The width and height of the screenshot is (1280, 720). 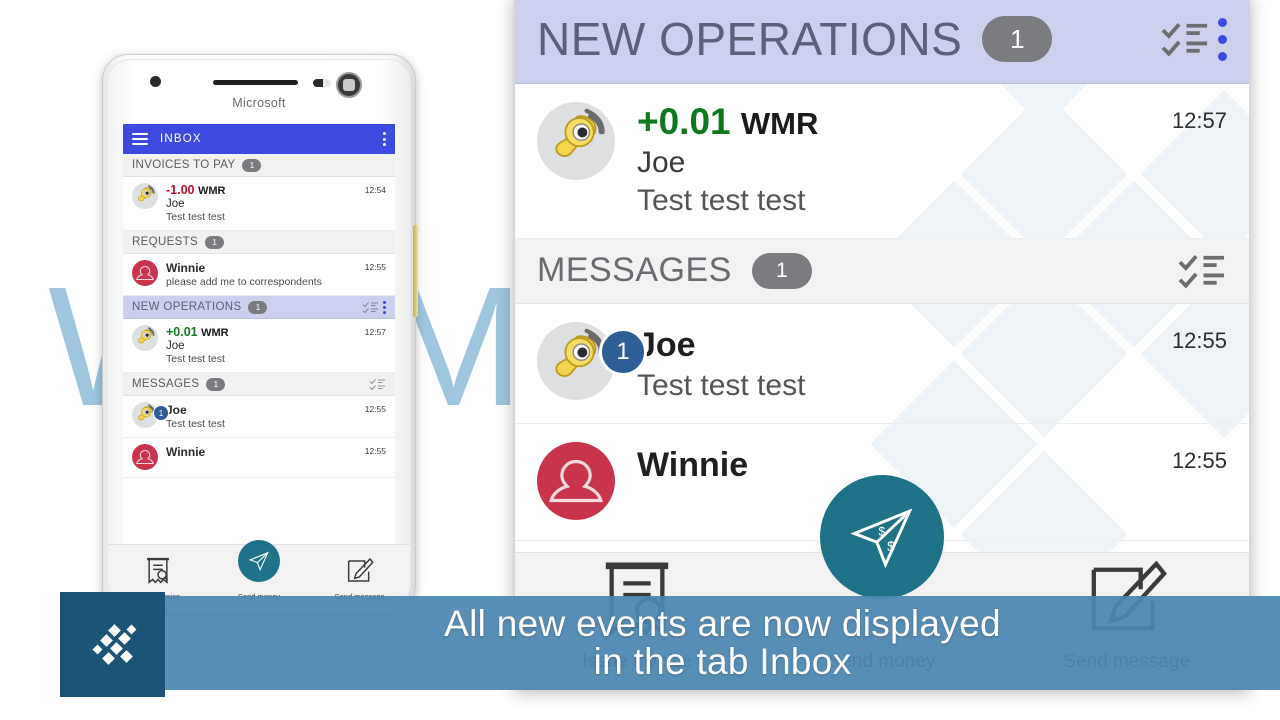 I want to click on message-preview: please add me to correspondents, so click(x=244, y=282).